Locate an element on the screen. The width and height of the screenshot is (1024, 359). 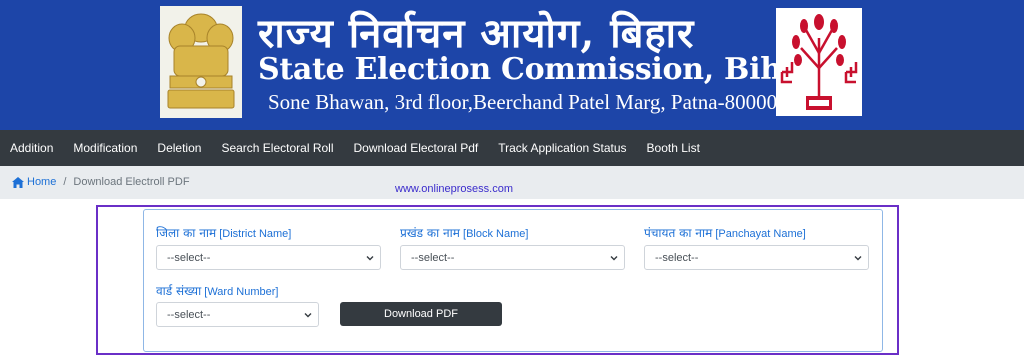
commission-title-hindi: राज्य निर्वाचन आयोग, बिहार is located at coordinates (476, 33).